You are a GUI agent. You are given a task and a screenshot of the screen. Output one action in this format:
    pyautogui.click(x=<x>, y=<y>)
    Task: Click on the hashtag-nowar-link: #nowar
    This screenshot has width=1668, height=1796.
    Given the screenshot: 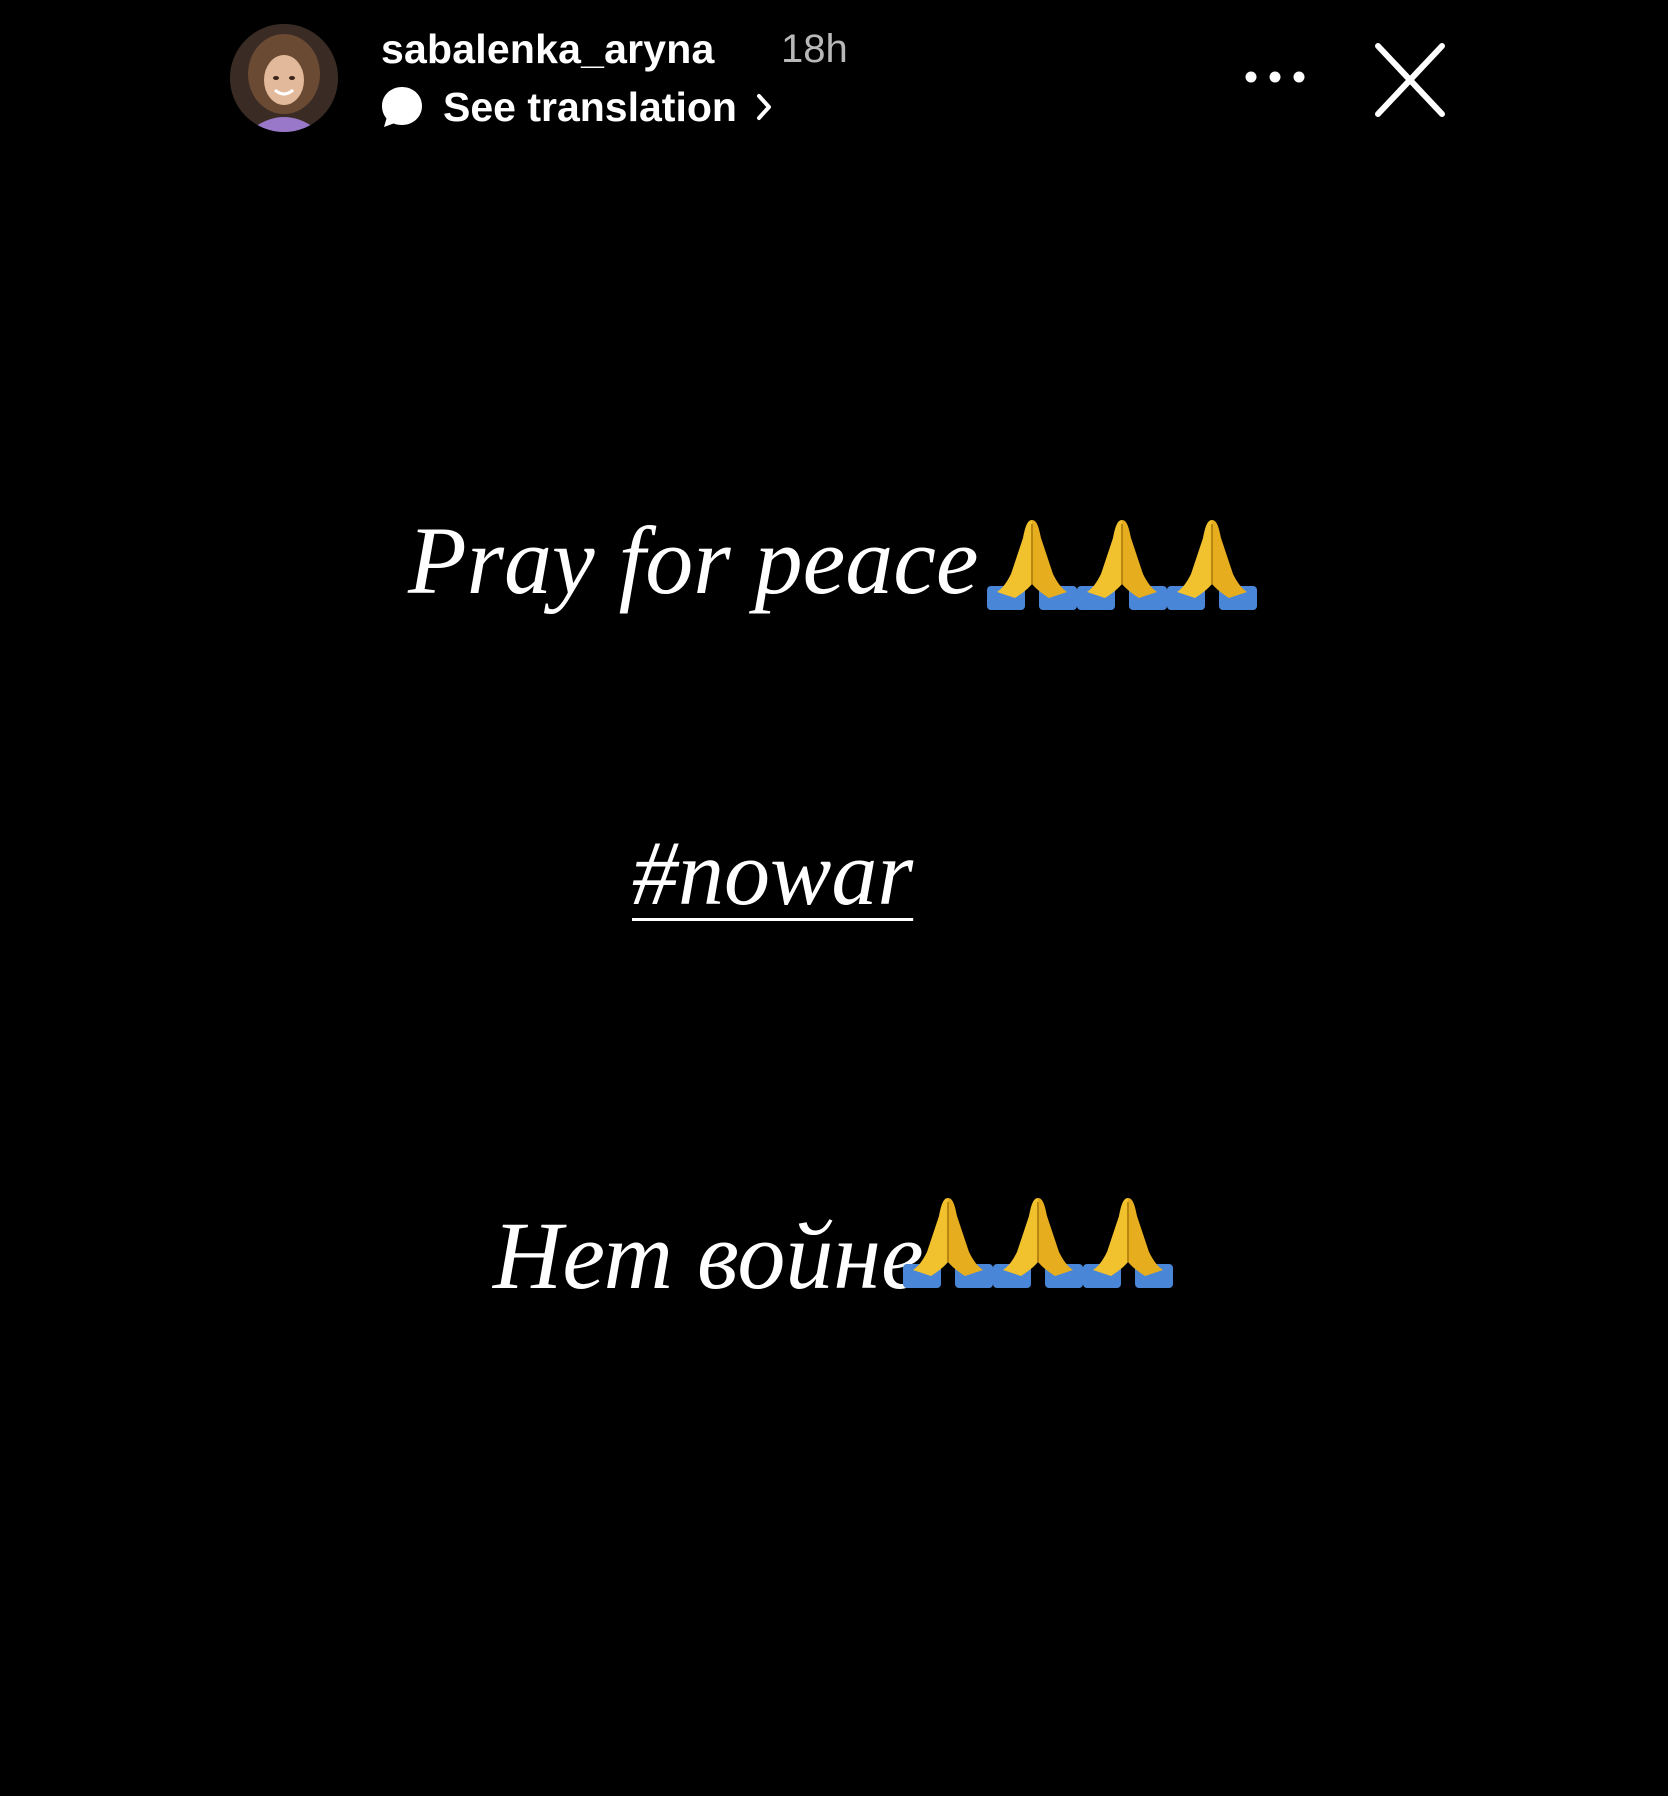 What is the action you would take?
    pyautogui.click(x=772, y=873)
    